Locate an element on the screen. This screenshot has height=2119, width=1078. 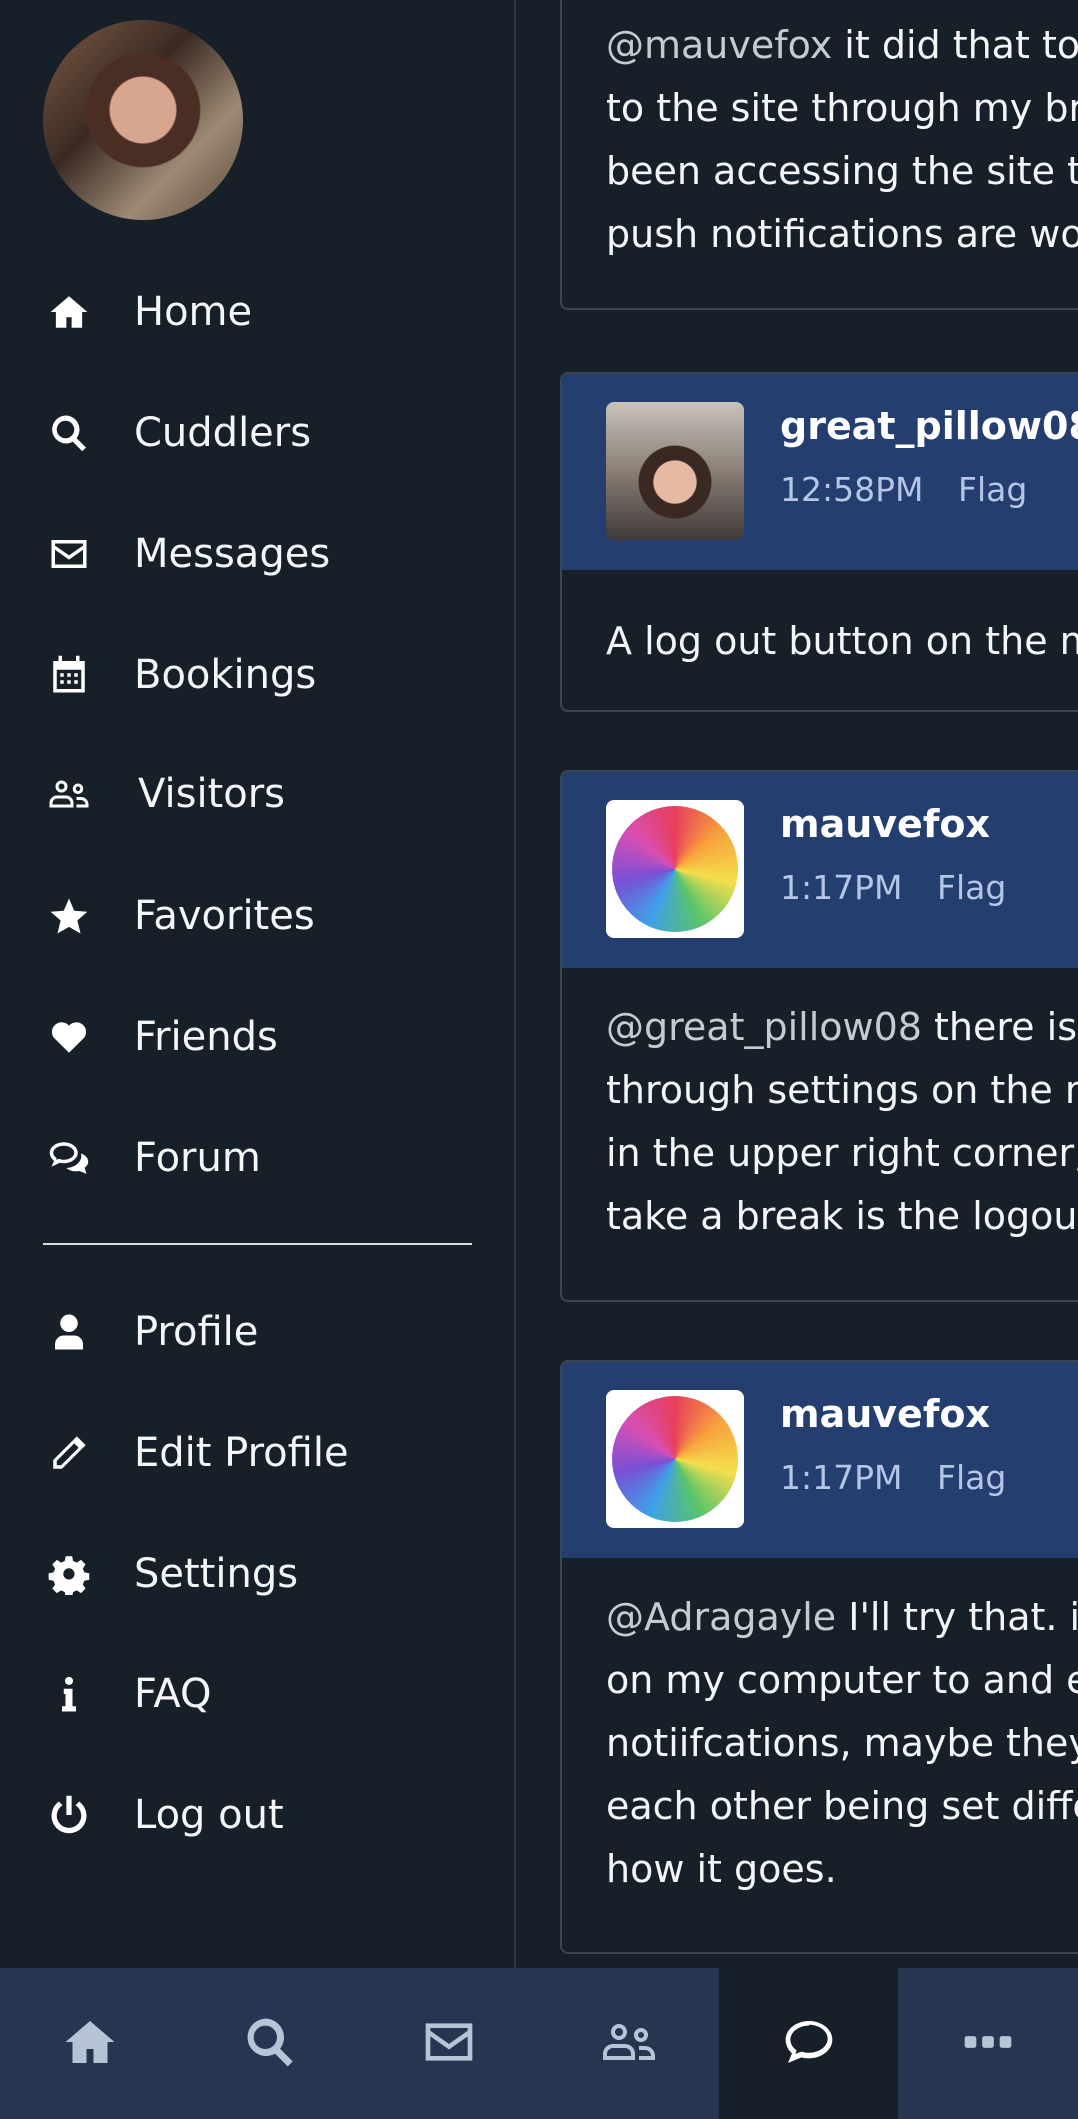
gear-icon is located at coordinates (69, 1574).